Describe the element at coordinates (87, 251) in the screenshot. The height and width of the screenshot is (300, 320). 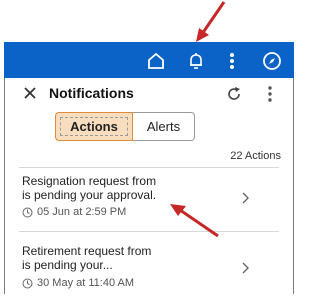
I see `notification-line-1: Retirement request from` at that location.